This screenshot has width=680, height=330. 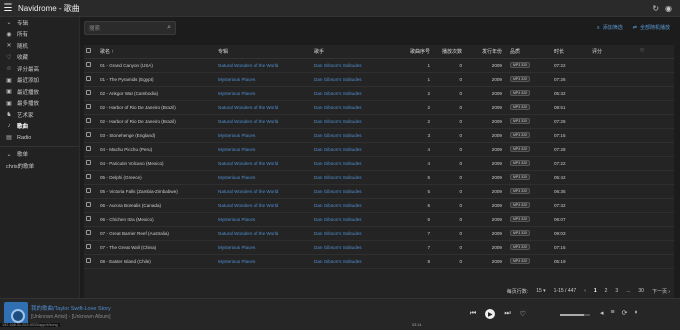 What do you see at coordinates (656, 52) in the screenshot?
I see `heart-icon: ♡` at bounding box center [656, 52].